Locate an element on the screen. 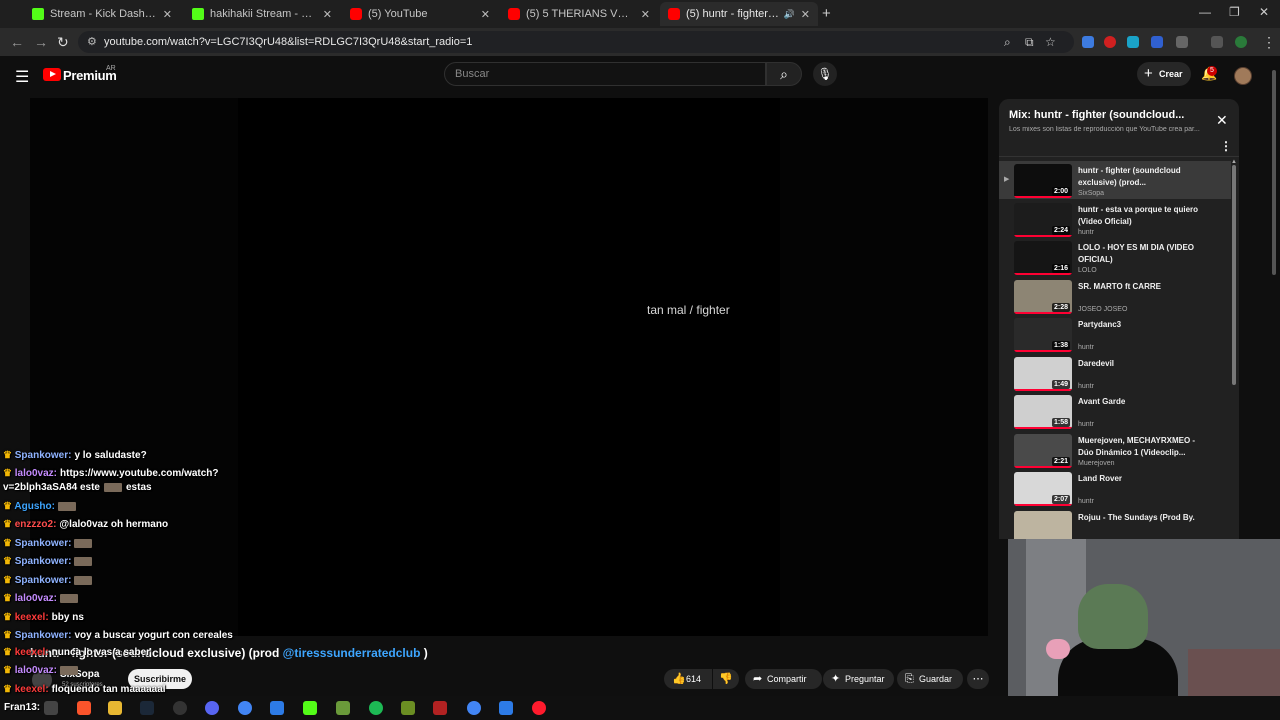  restore-icon: ❐ is located at coordinates (1234, 12).